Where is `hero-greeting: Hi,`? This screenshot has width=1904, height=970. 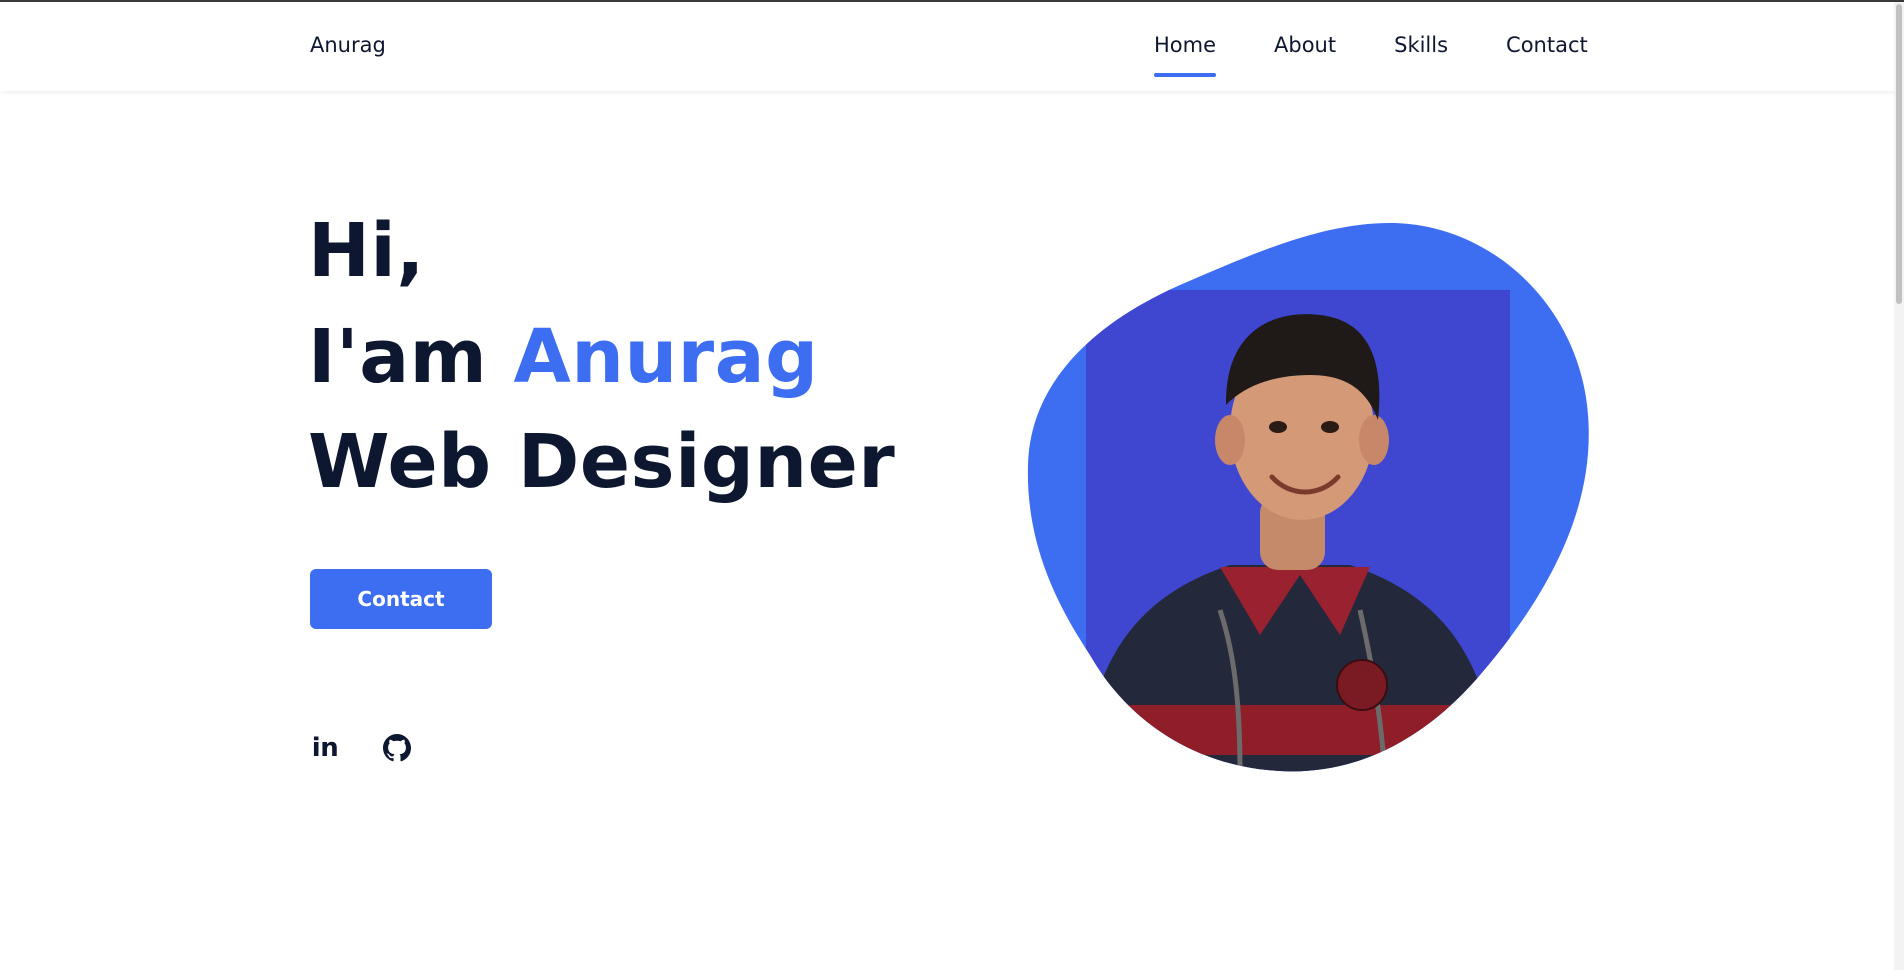 hero-greeting: Hi, is located at coordinates (366, 251).